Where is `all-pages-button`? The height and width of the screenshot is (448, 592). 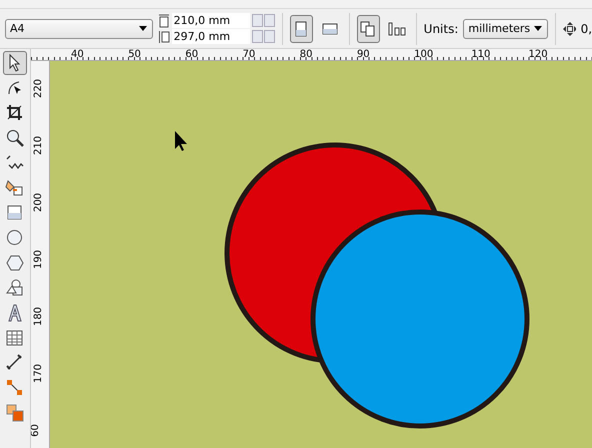
all-pages-button is located at coordinates (368, 28).